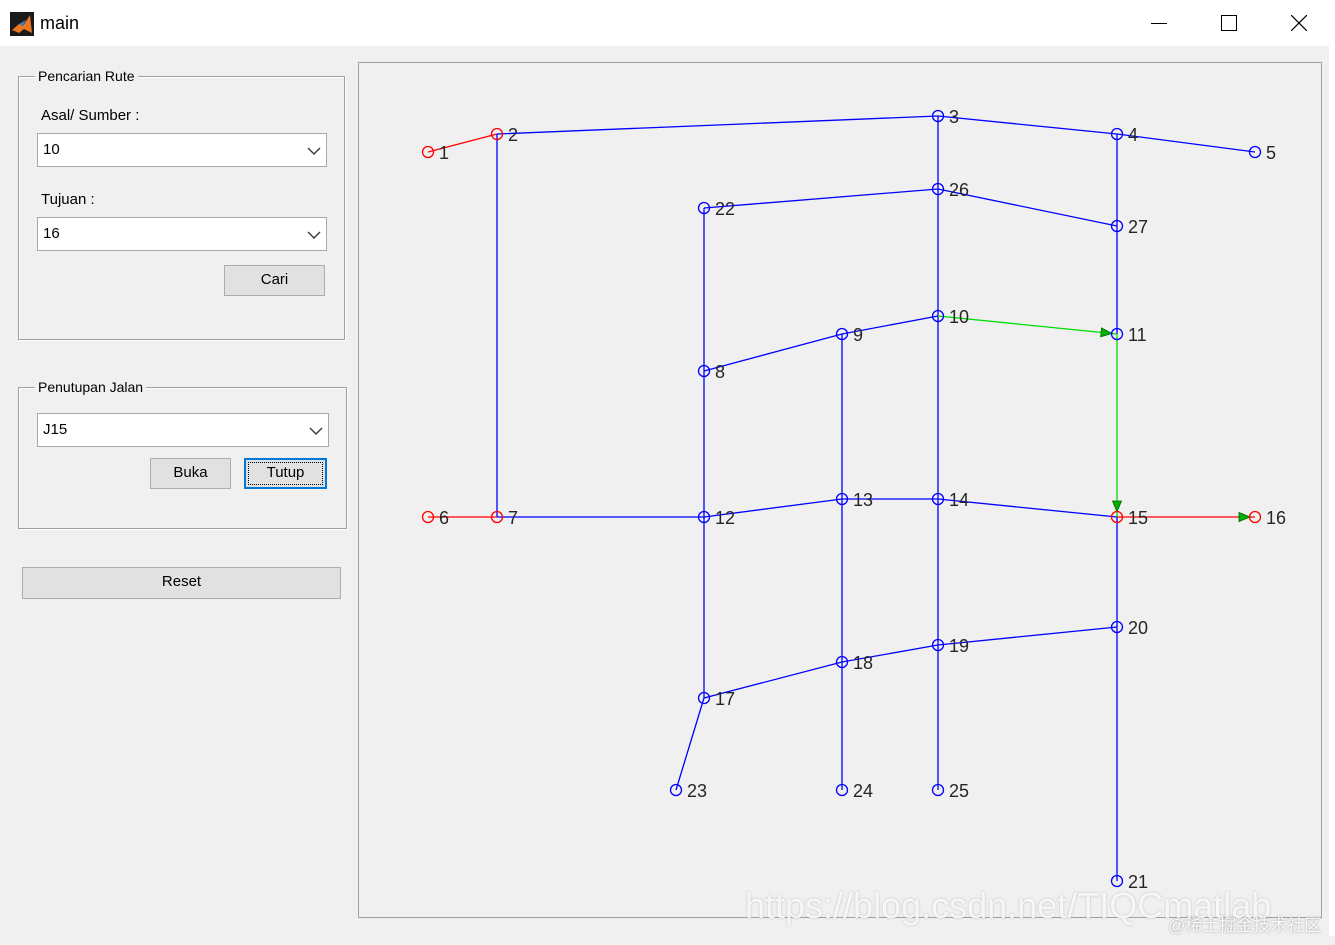  I want to click on node-label-10: 10, so click(959, 317).